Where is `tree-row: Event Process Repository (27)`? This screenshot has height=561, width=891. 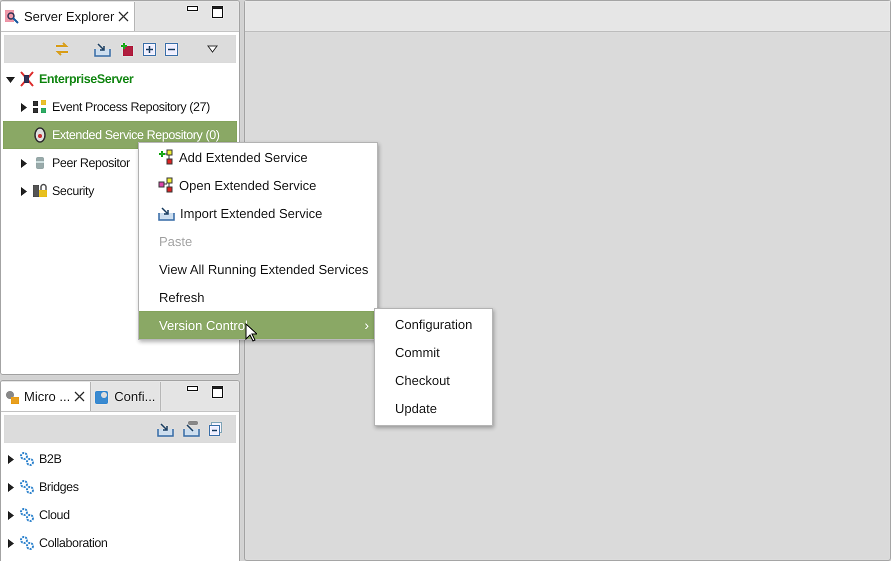 tree-row: Event Process Repository (27) is located at coordinates (120, 107).